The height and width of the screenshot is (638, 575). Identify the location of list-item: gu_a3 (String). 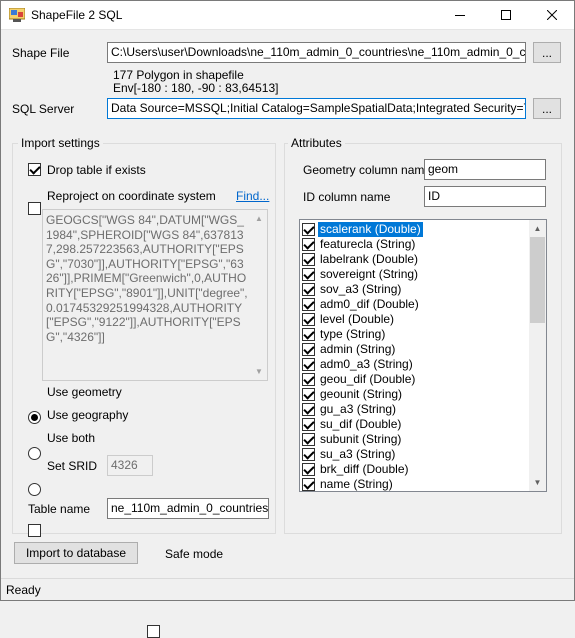
(415, 409).